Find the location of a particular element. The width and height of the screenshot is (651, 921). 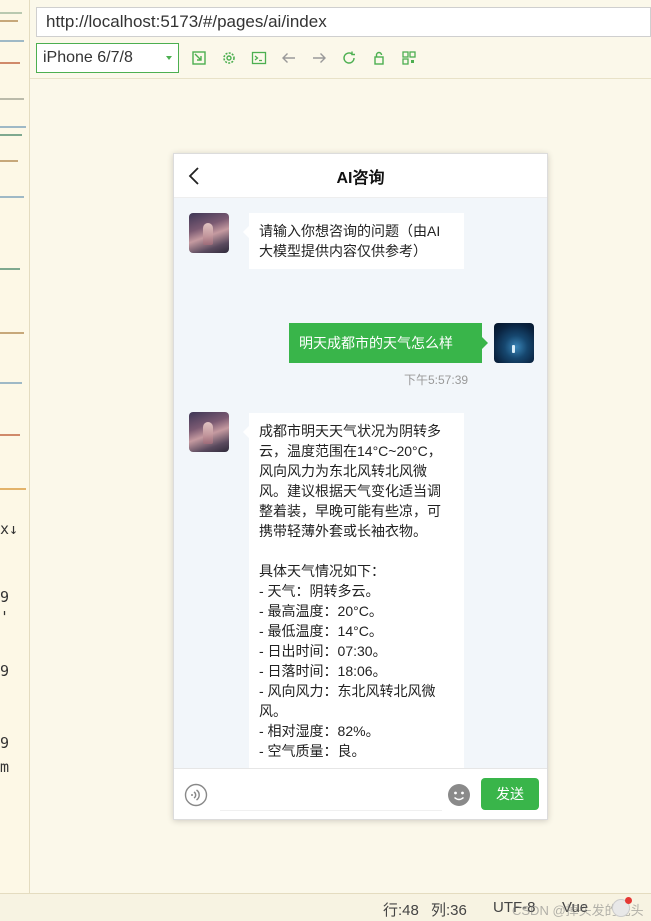

input-bar: 发送 is located at coordinates (360, 793).